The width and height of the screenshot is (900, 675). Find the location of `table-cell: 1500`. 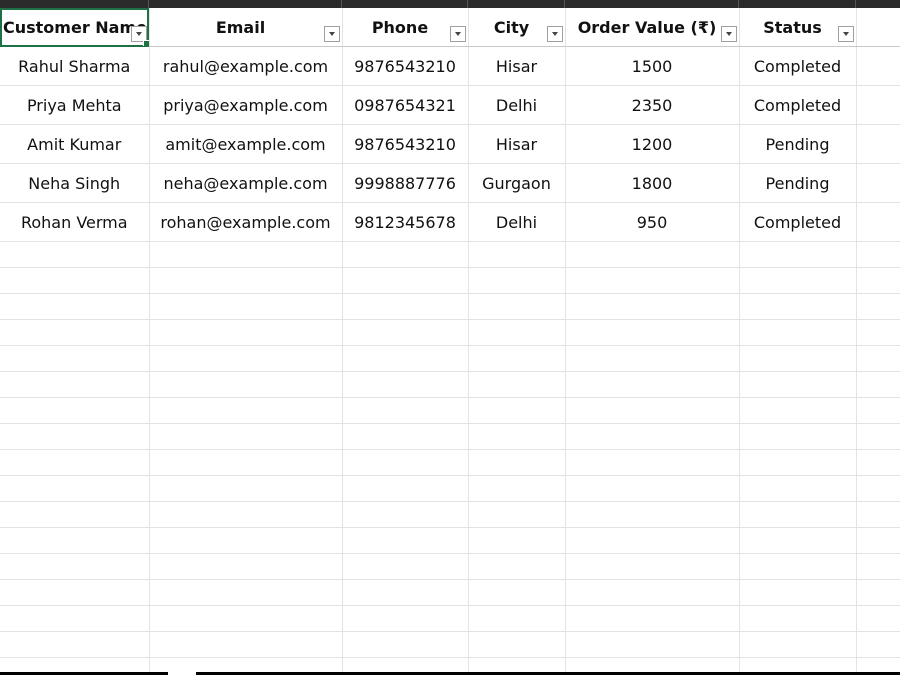

table-cell: 1500 is located at coordinates (652, 66).